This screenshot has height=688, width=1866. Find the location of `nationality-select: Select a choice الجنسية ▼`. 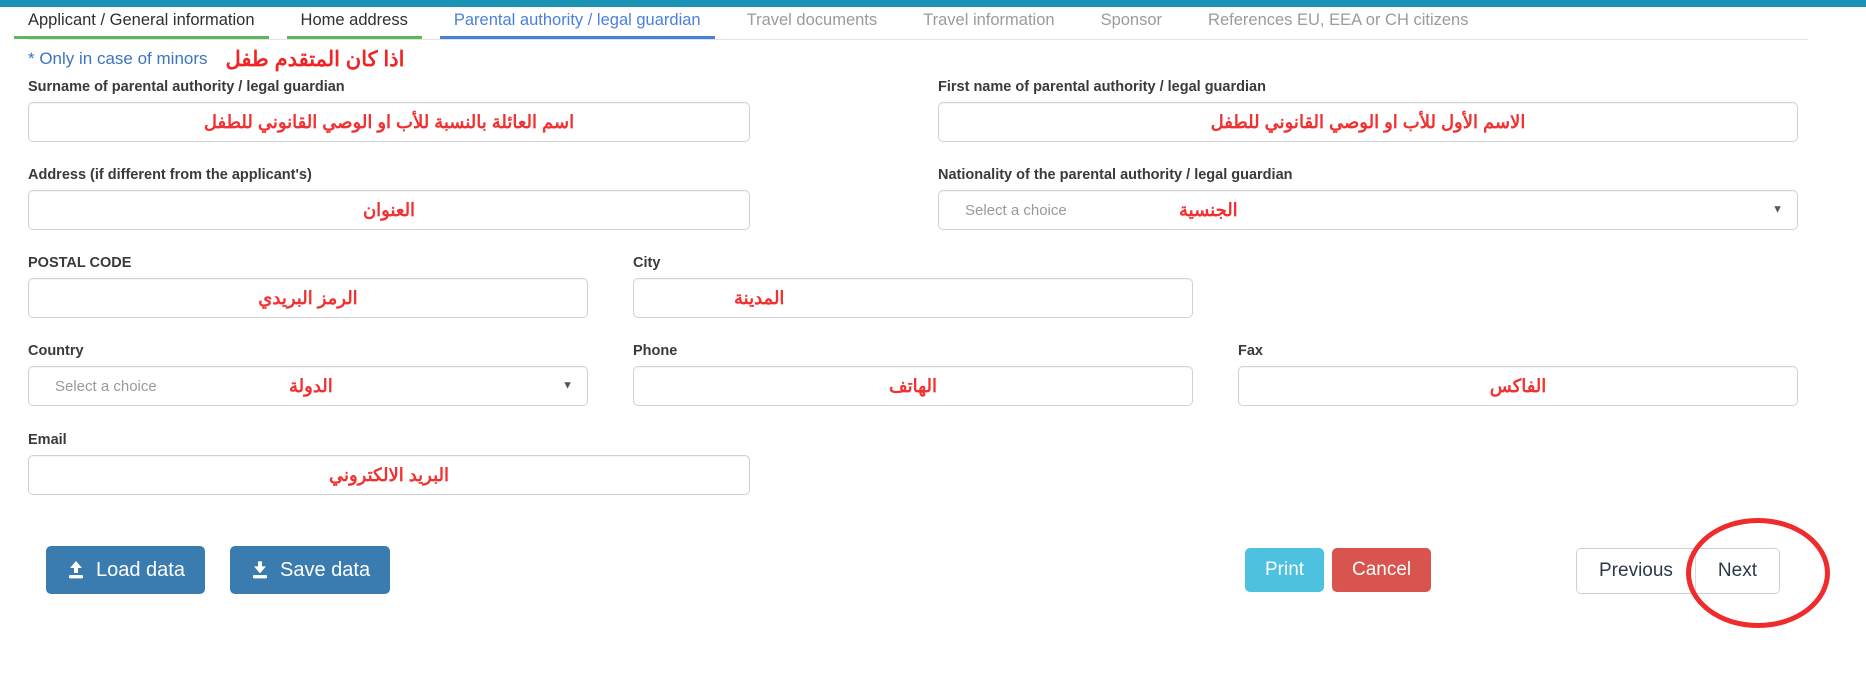

nationality-select: Select a choice الجنسية ▼ is located at coordinates (1368, 210).